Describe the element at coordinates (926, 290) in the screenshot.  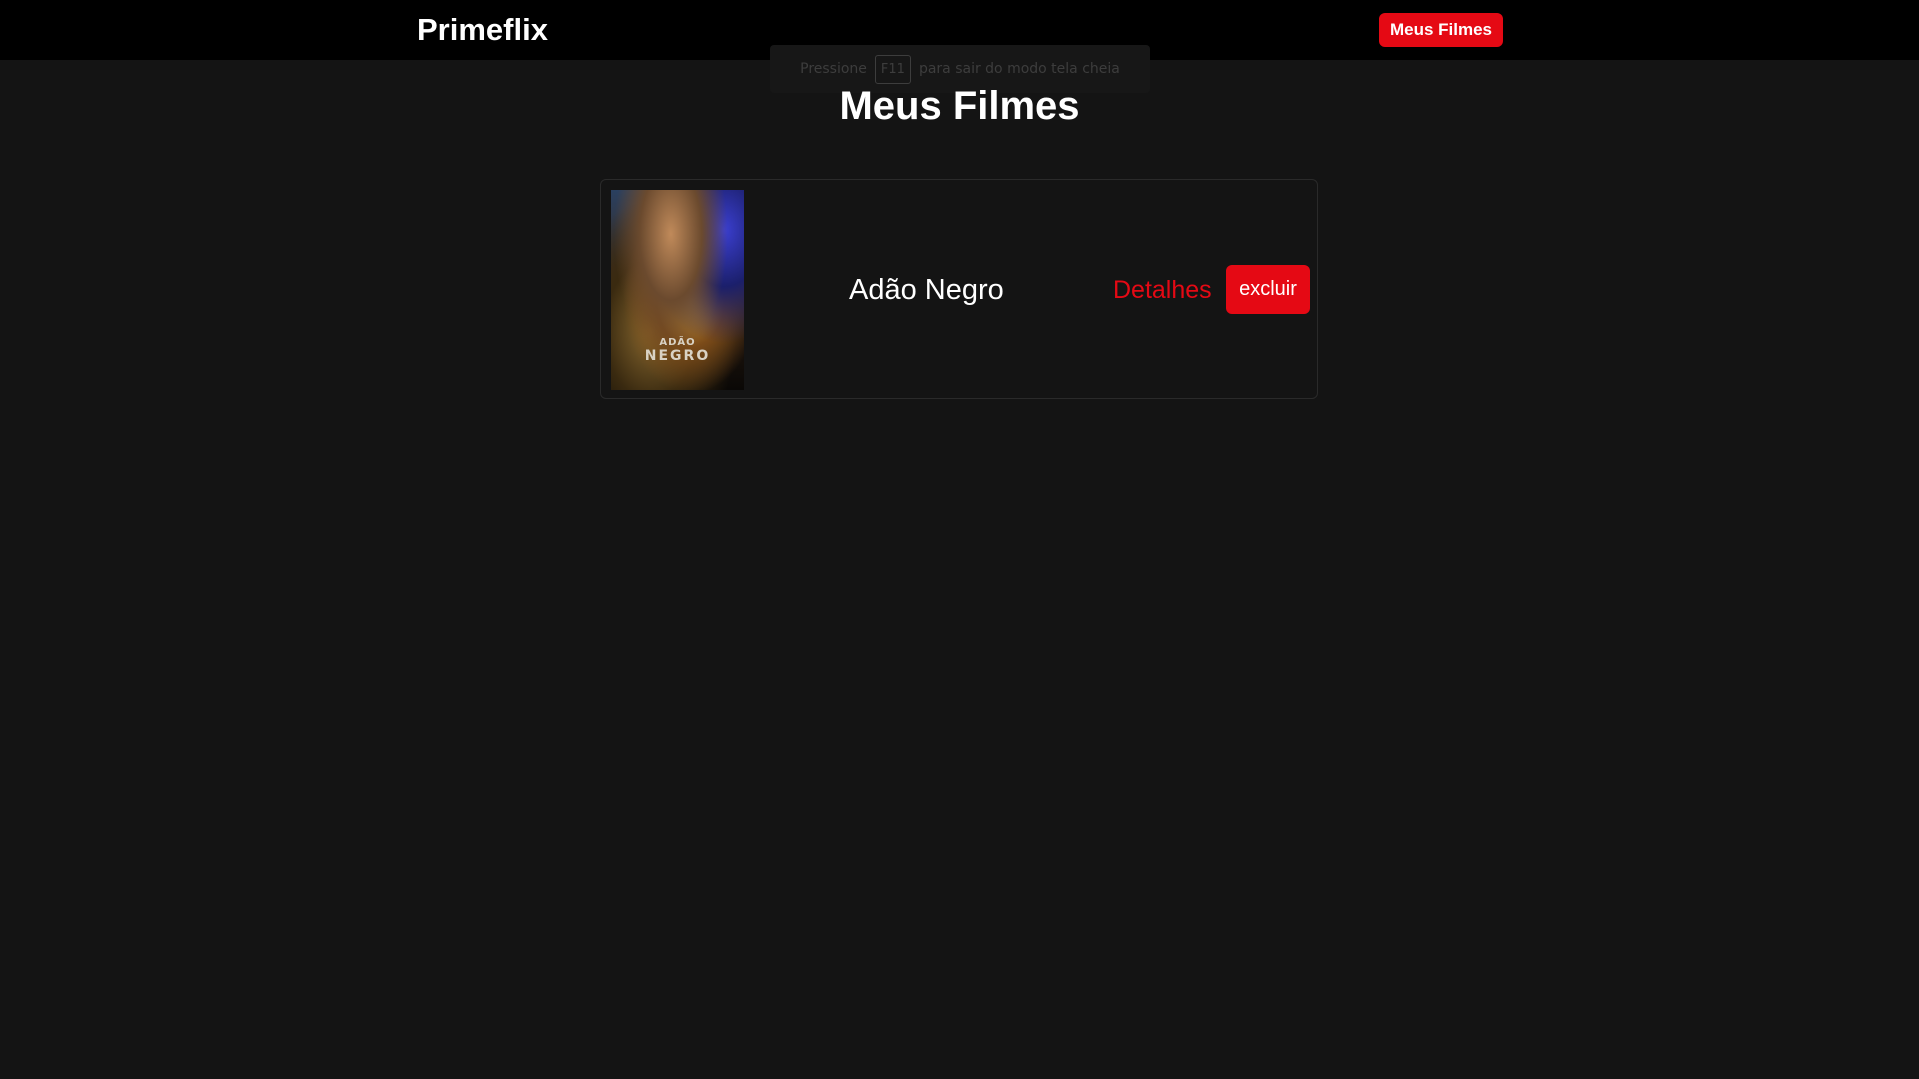
I see `movie-title: Adão Negro` at that location.